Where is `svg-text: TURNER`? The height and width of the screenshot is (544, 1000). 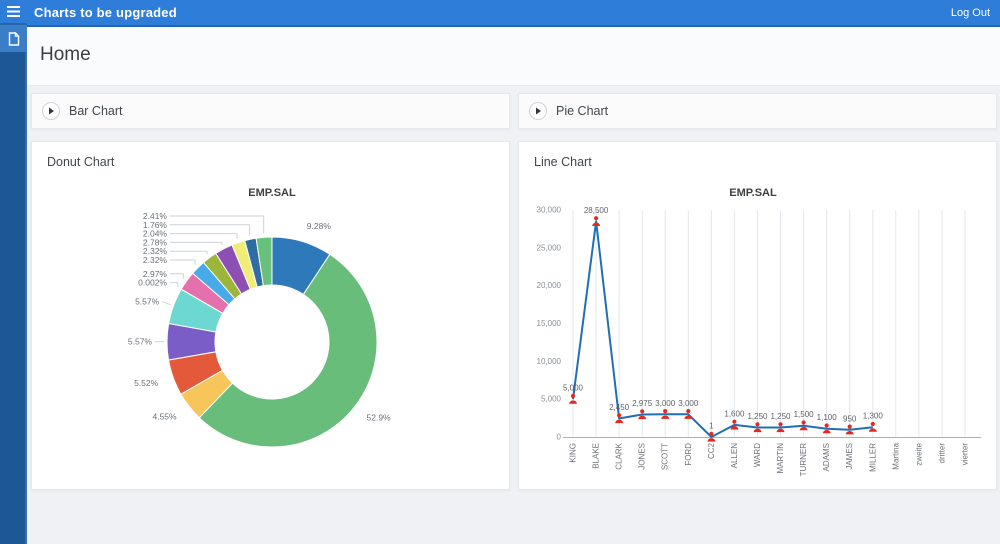
svg-text: TURNER is located at coordinates (803, 460).